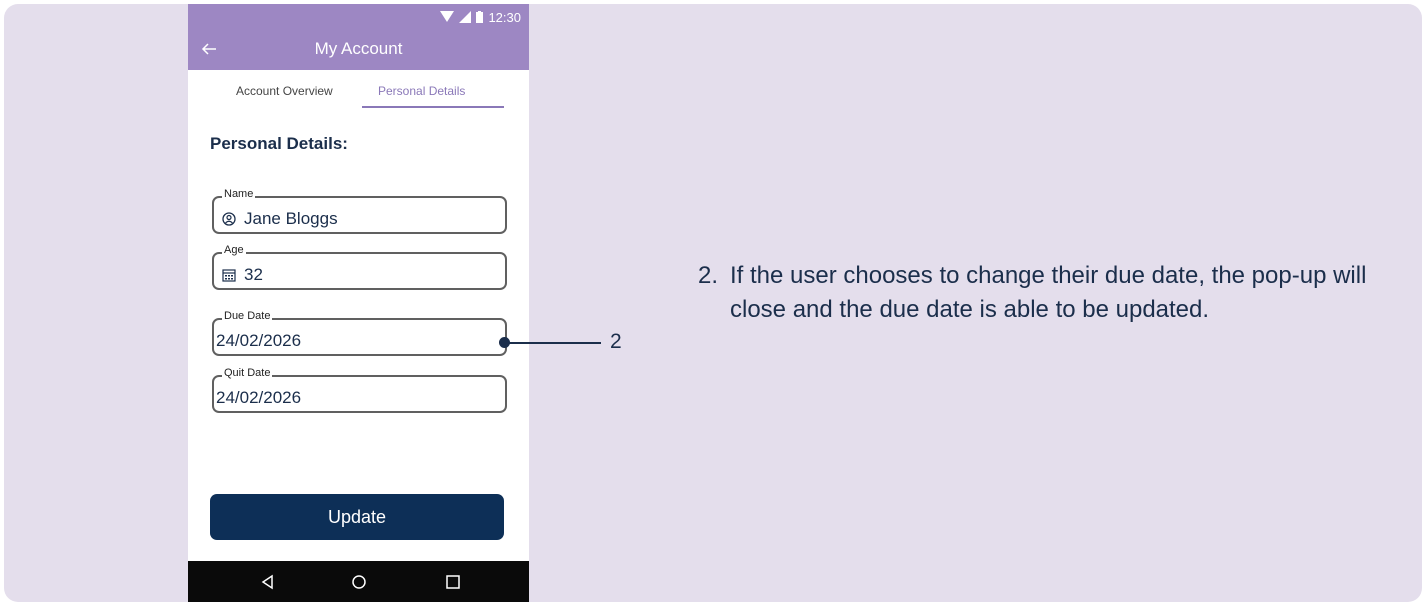  Describe the element at coordinates (358, 90) in the screenshot. I see `tab-bar: Account Overview Personal Details` at that location.